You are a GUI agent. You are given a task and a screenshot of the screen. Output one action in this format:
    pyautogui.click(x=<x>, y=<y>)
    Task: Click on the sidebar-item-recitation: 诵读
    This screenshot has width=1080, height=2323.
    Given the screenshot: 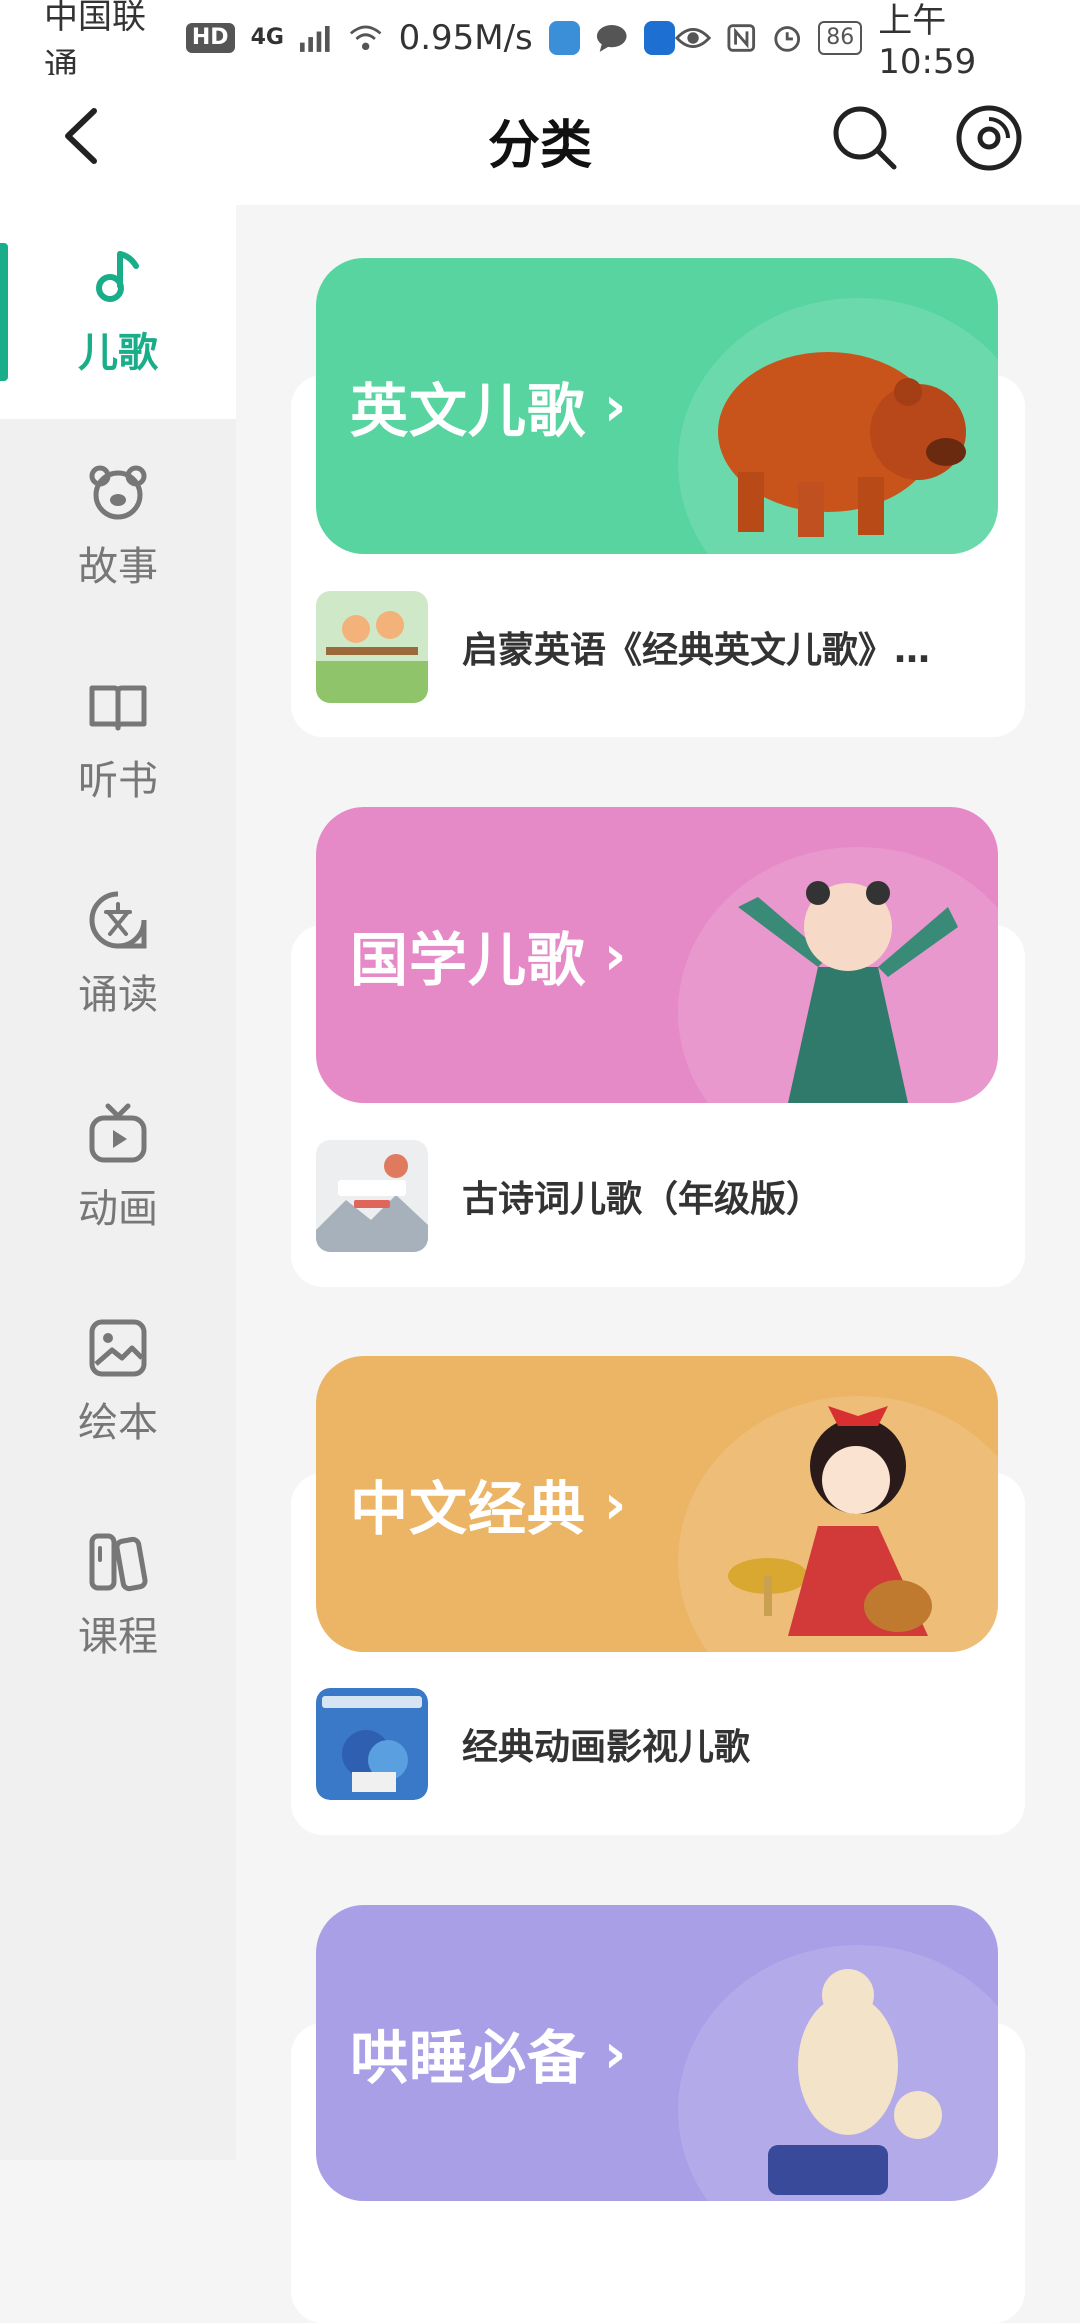 What is the action you would take?
    pyautogui.click(x=118, y=954)
    